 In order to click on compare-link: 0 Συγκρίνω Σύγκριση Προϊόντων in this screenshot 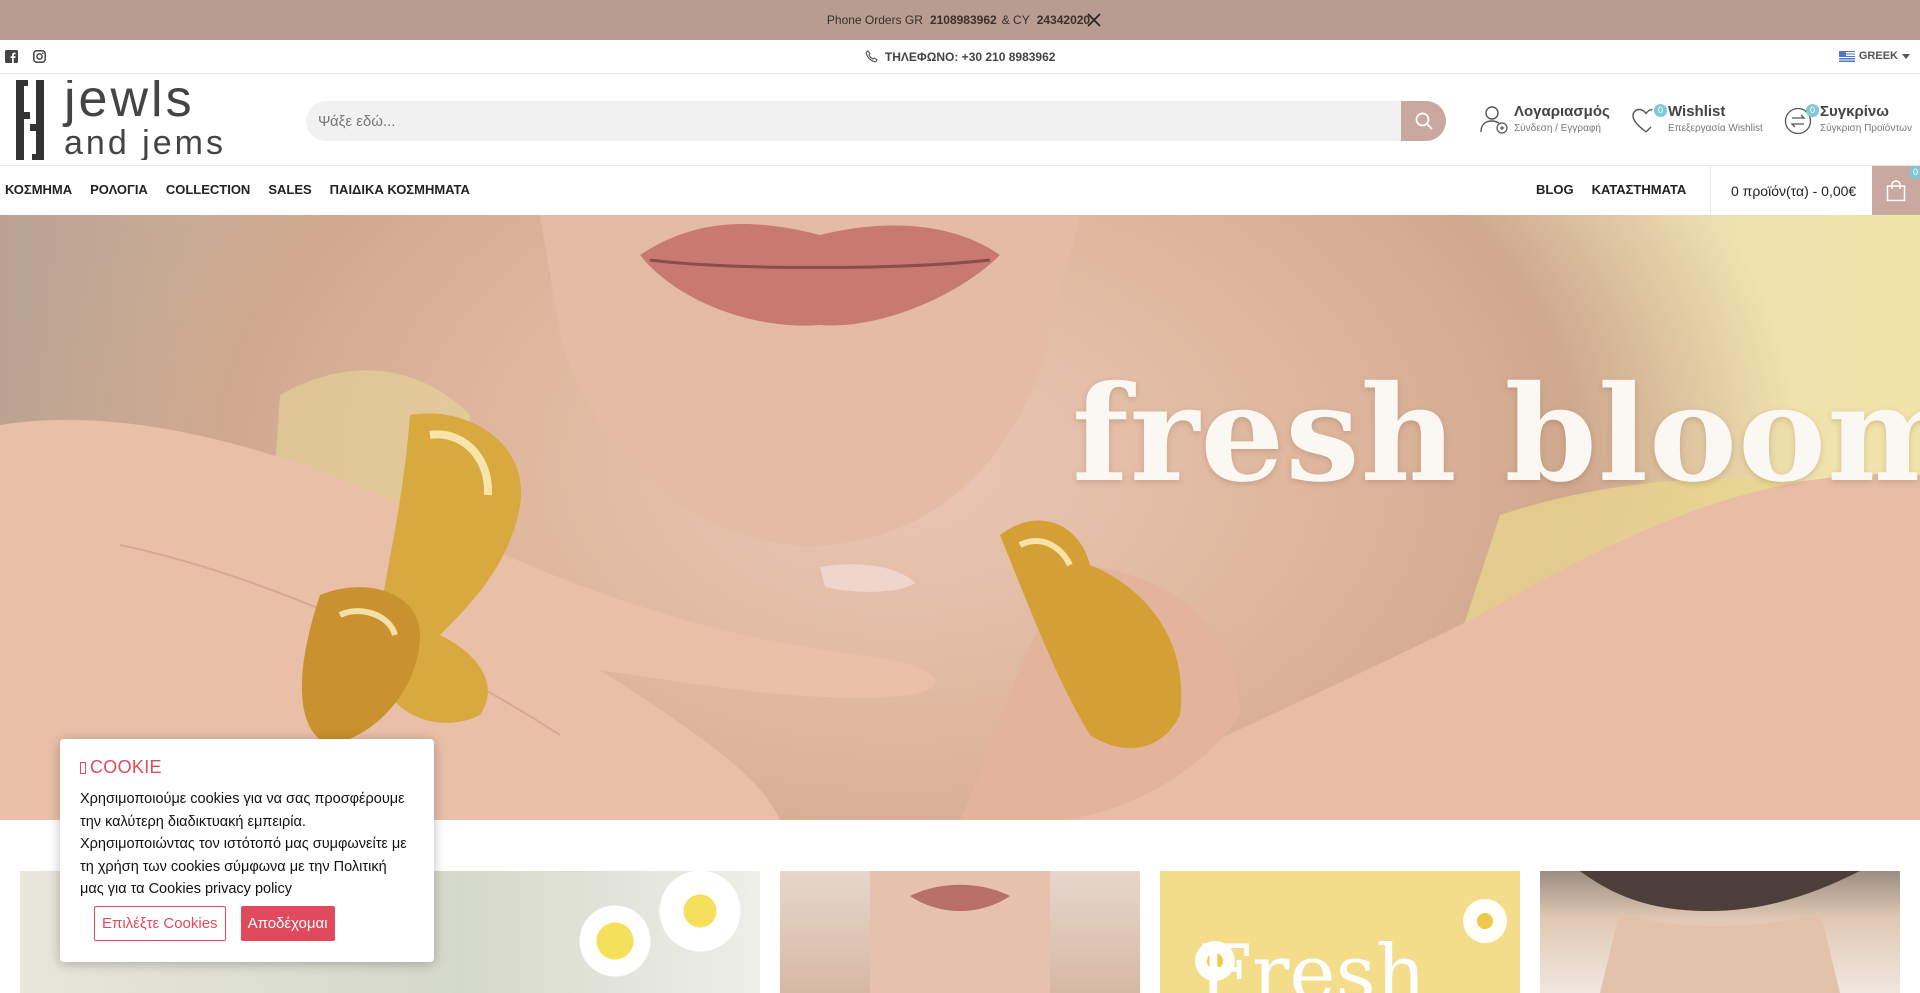, I will do `click(1848, 119)`.